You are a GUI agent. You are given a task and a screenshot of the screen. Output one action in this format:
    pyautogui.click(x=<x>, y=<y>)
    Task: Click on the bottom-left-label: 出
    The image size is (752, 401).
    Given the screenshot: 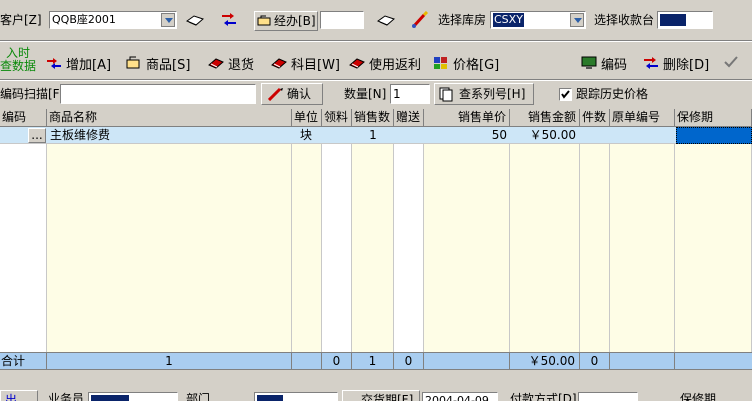 What is the action you would take?
    pyautogui.click(x=11, y=397)
    